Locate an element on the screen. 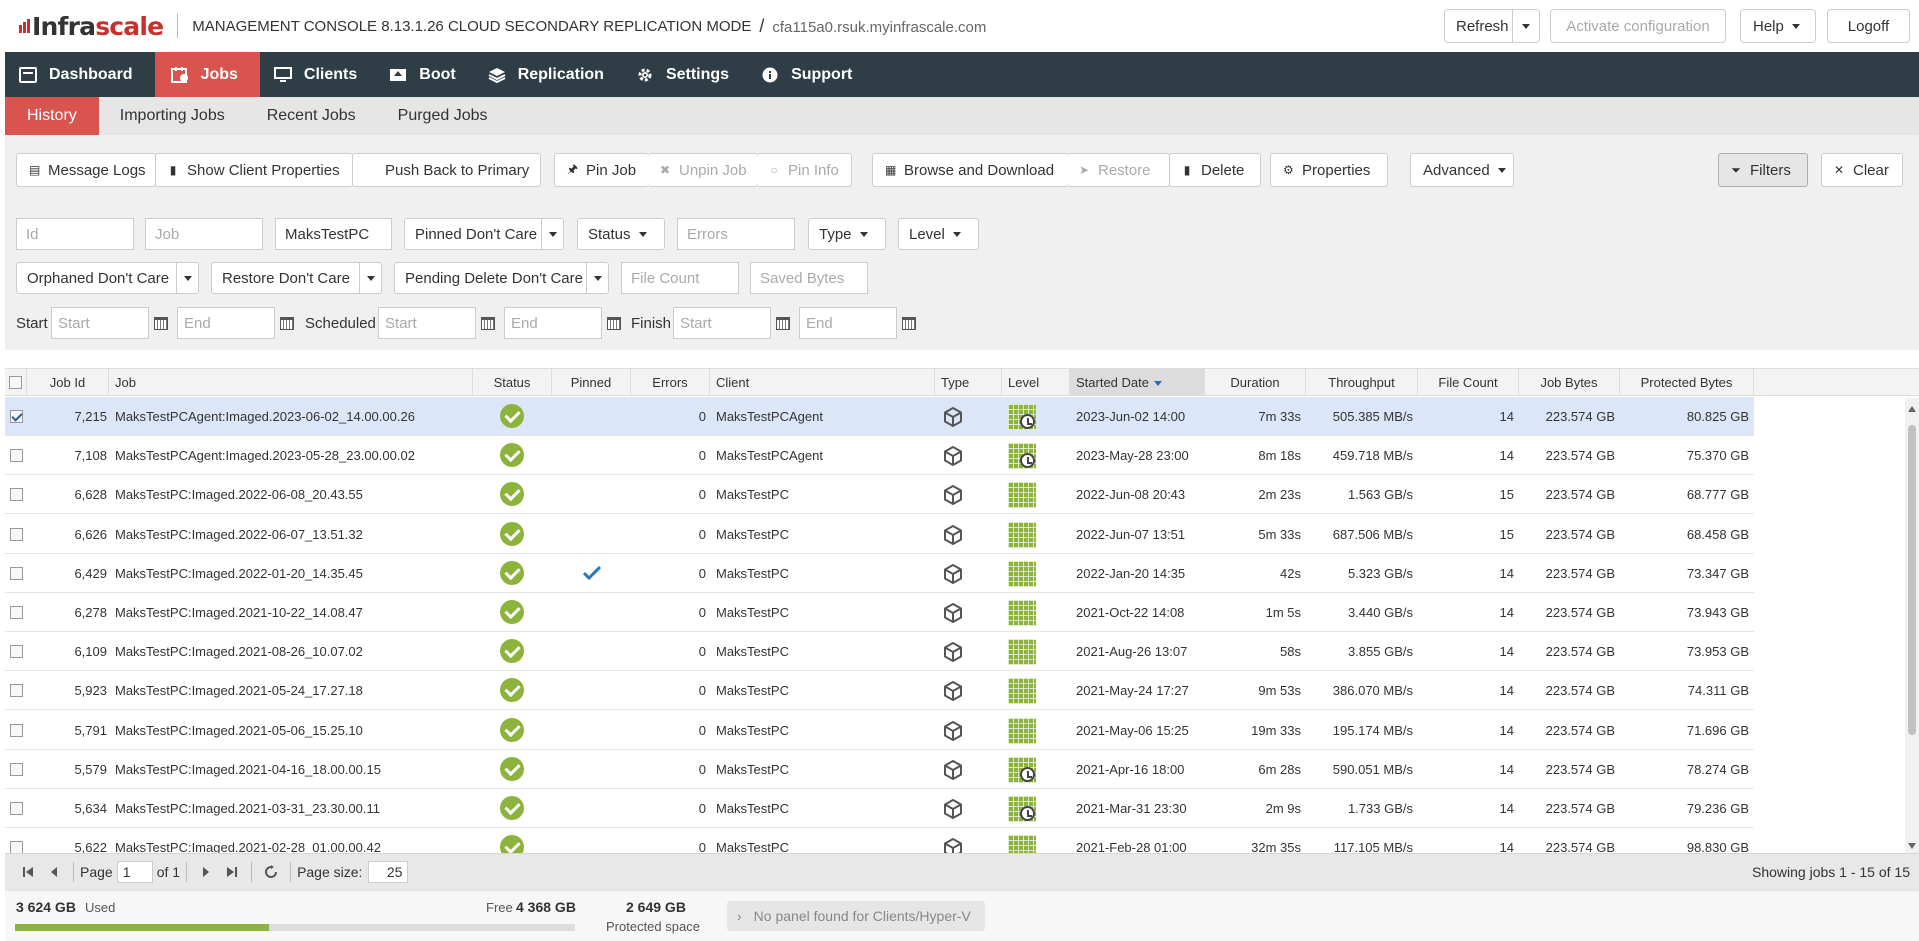  properties-button: ⚙ Properties is located at coordinates (1329, 170).